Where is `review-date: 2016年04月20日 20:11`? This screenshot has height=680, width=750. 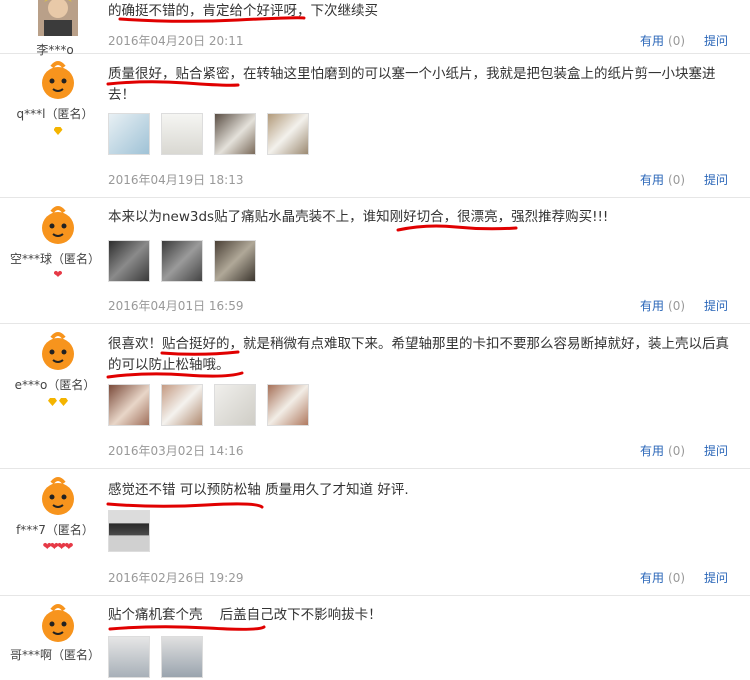
review-date: 2016年04月20日 20:11 is located at coordinates (176, 41).